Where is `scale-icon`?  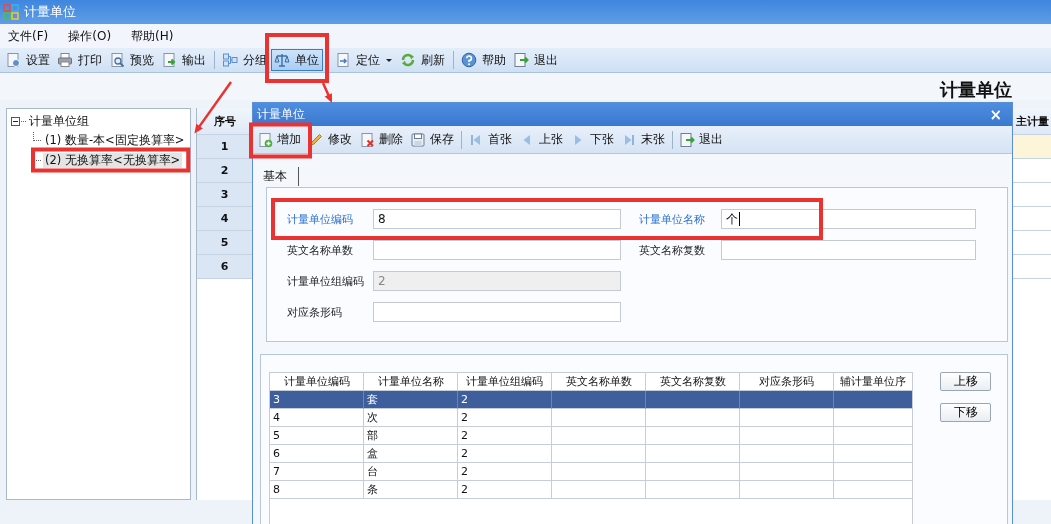
scale-icon is located at coordinates (282, 60).